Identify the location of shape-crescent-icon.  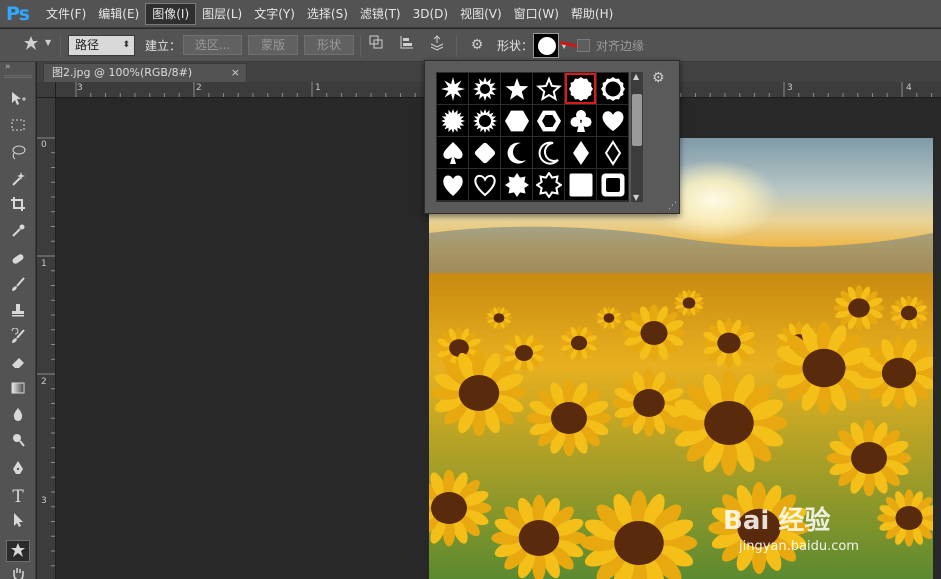
(516, 152).